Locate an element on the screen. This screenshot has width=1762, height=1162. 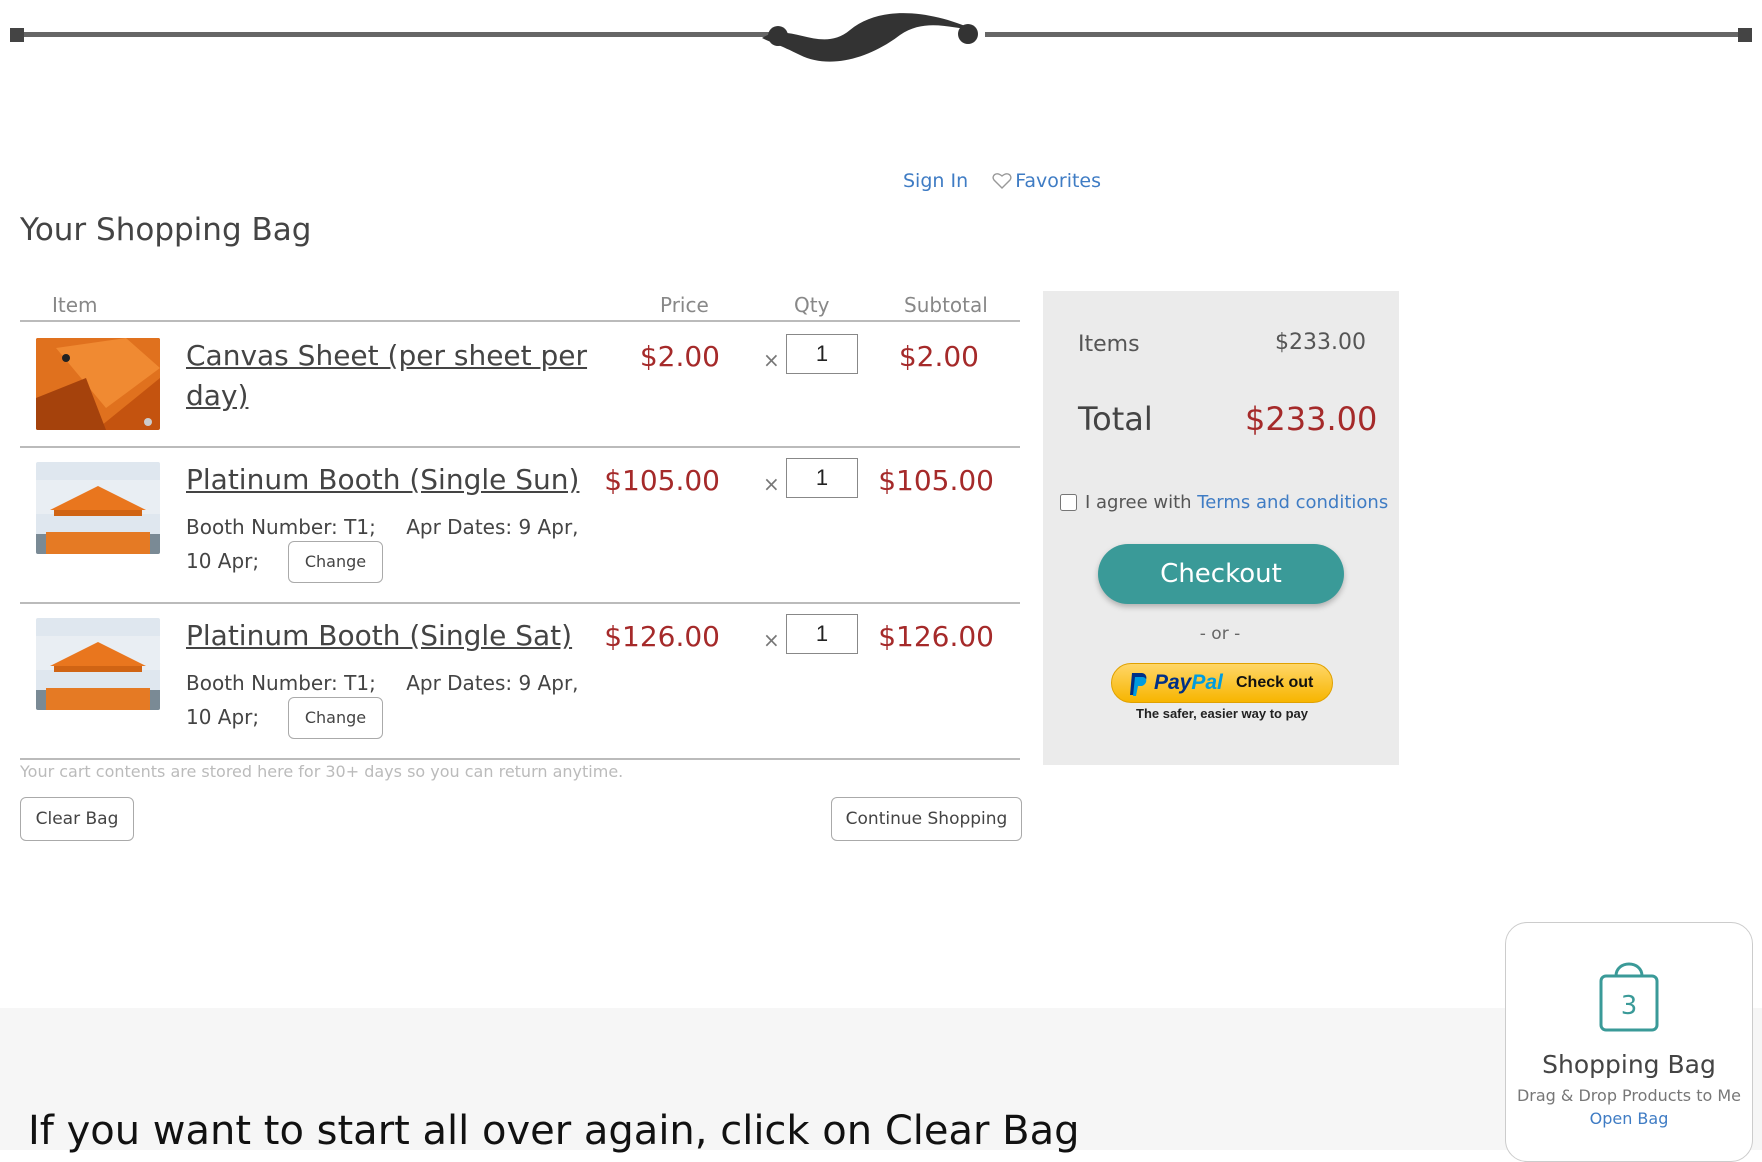
page-title: Your Shopping Bag is located at coordinates (166, 230).